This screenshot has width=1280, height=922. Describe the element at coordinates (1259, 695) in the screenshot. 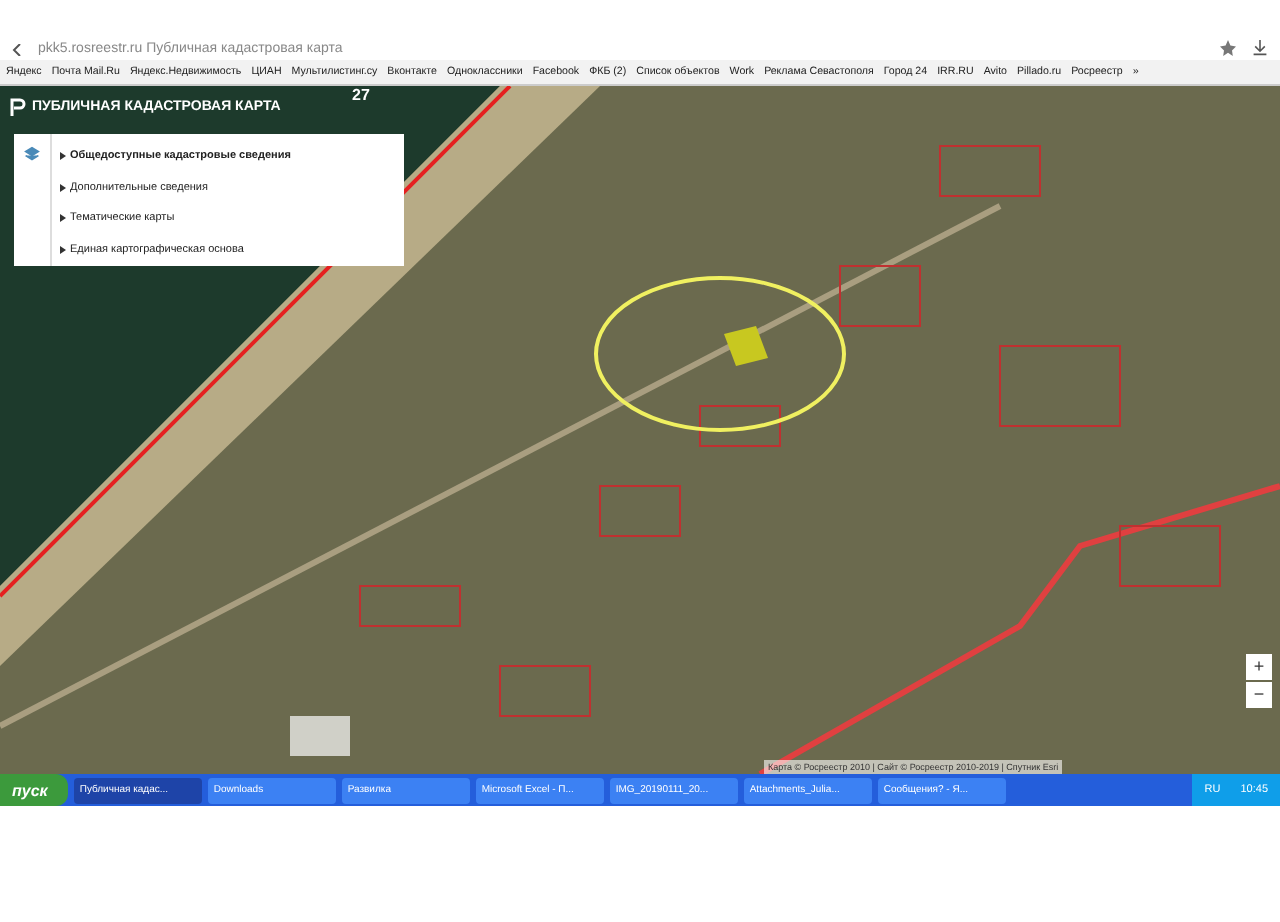

I see `zoom-out-button: −` at that location.